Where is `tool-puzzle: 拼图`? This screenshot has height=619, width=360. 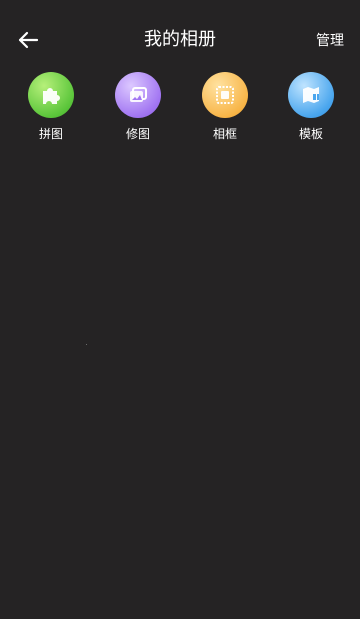 tool-puzzle: 拼图 is located at coordinates (51, 110).